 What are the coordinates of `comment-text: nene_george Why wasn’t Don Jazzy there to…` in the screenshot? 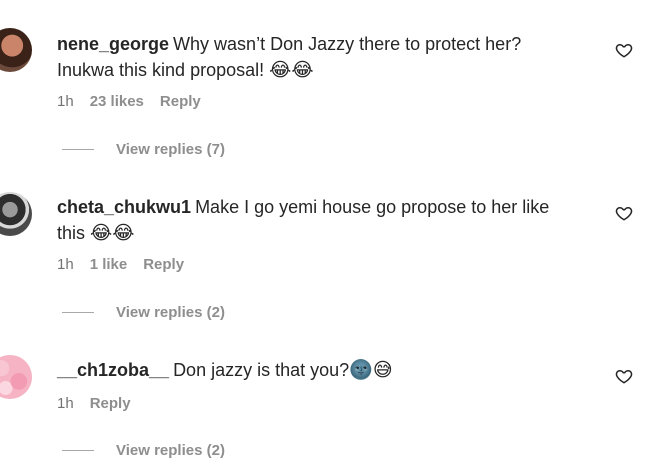 It's located at (327, 57).